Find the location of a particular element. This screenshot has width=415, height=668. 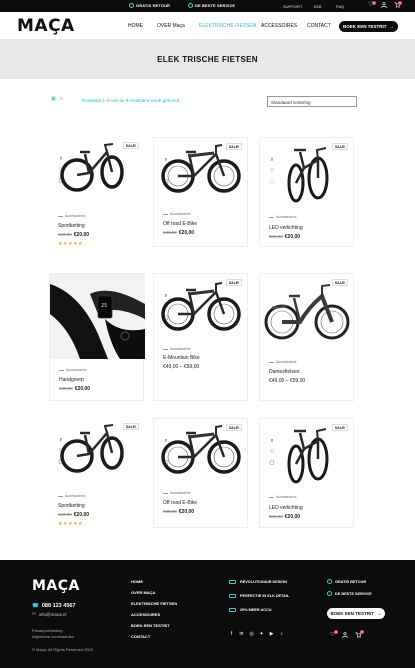

nav-electric-bikes: ELEKTRISCHE FIETSEN is located at coordinates (227, 26).